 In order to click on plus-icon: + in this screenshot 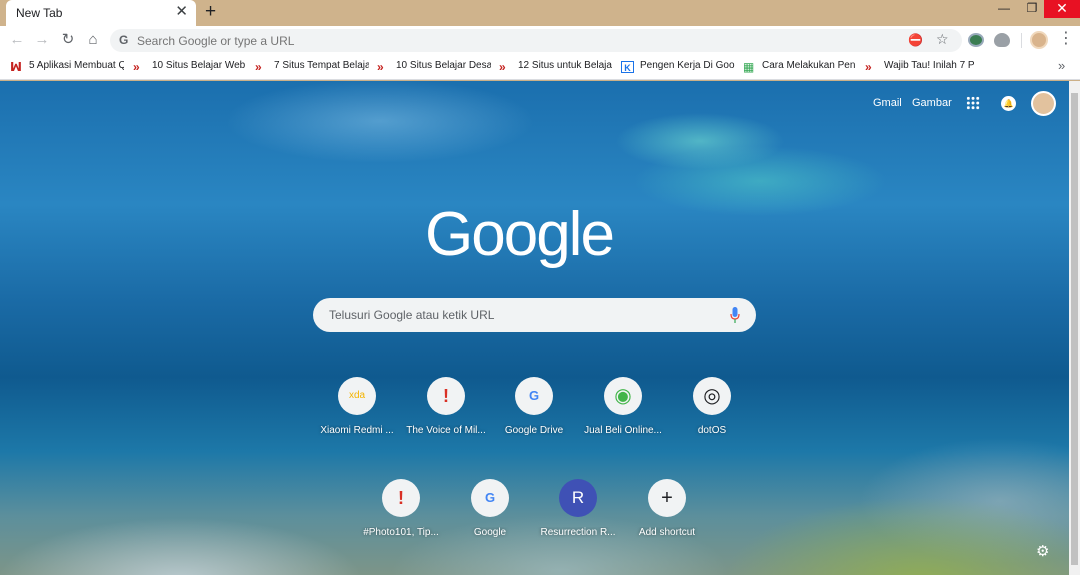, I will do `click(667, 498)`.